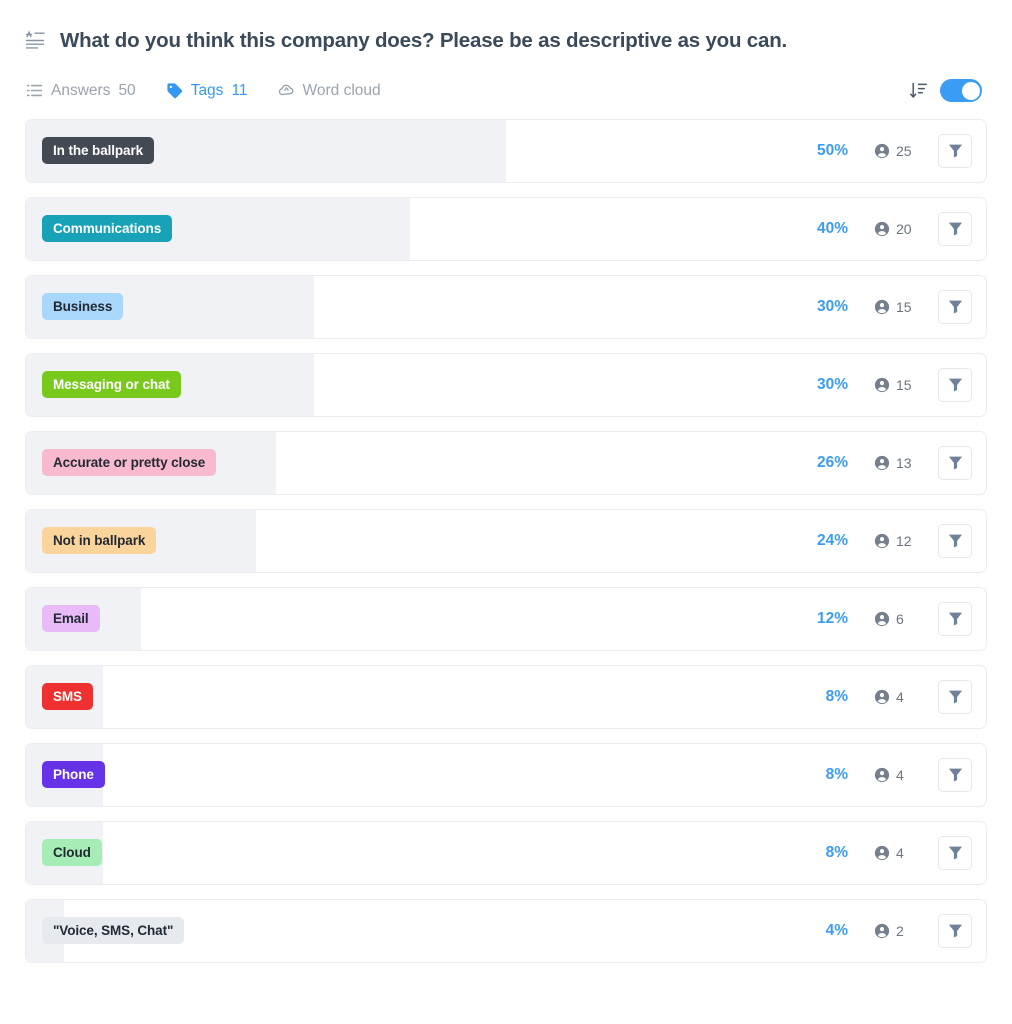  What do you see at coordinates (34, 90) in the screenshot?
I see `list-icon` at bounding box center [34, 90].